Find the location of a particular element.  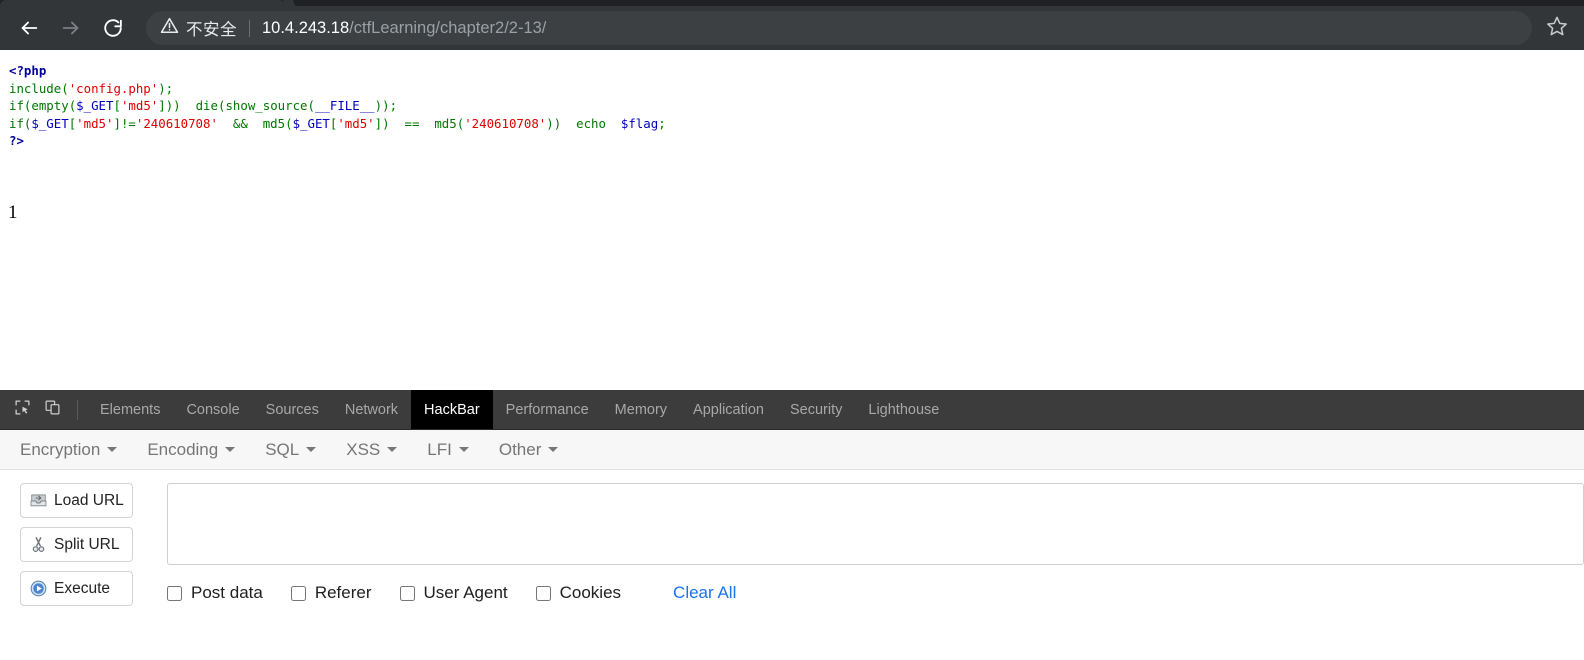

page-output-text: 1 is located at coordinates (13, 212).